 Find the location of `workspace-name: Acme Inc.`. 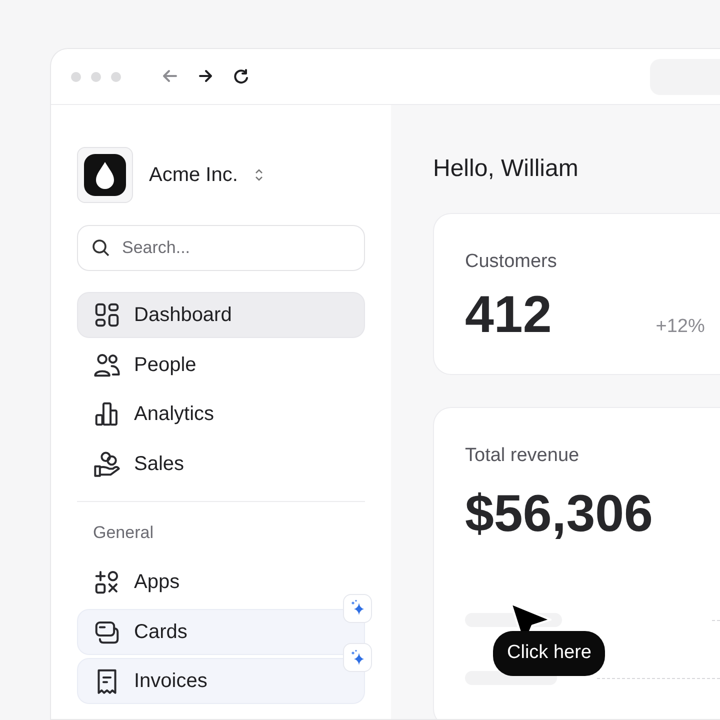

workspace-name: Acme Inc. is located at coordinates (193, 175).